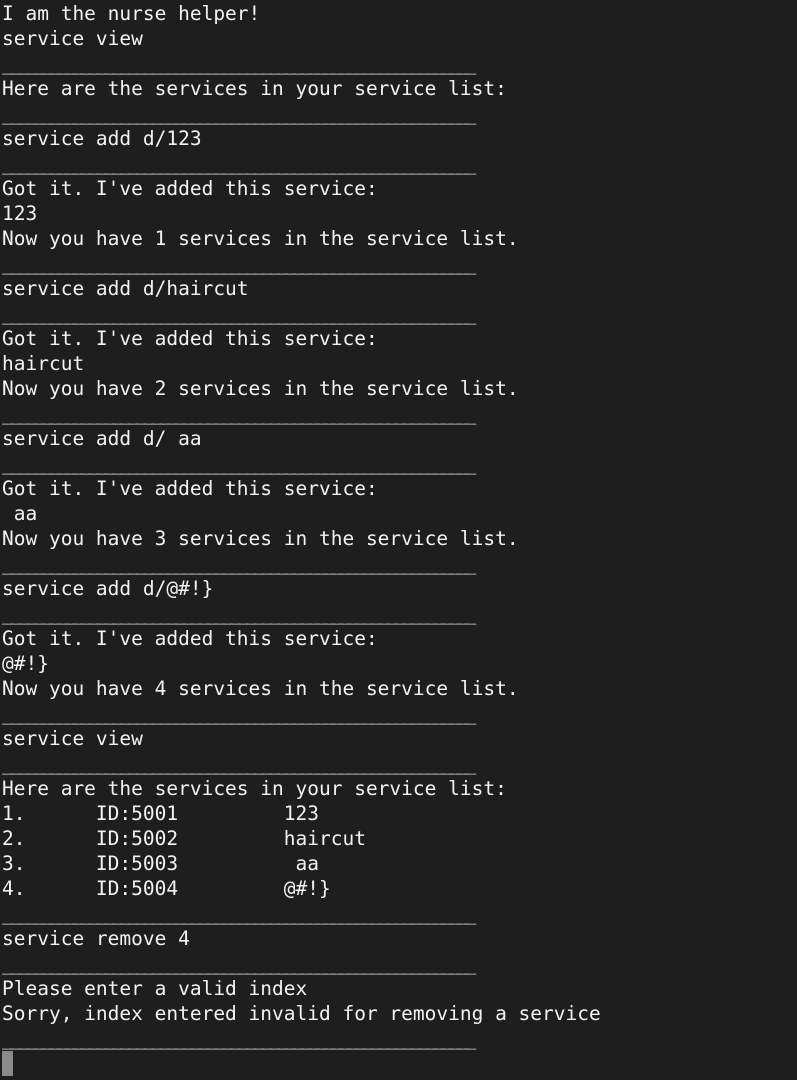 The height and width of the screenshot is (1080, 797). Describe the element at coordinates (43, 363) in the screenshot. I see `terminal-line: haircut` at that location.